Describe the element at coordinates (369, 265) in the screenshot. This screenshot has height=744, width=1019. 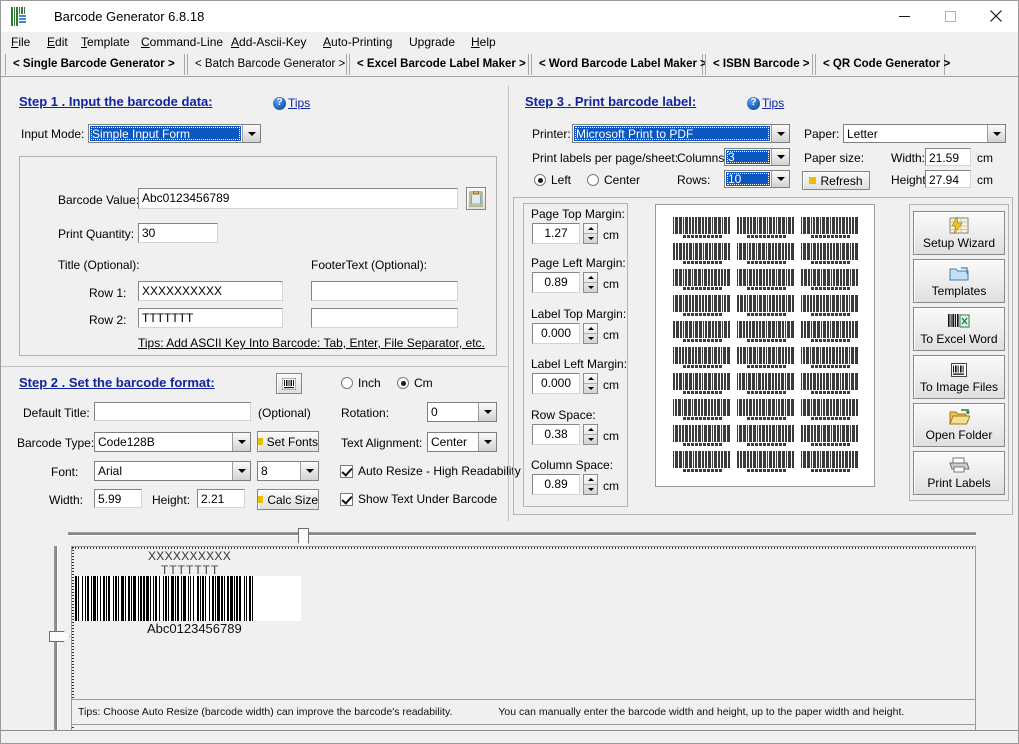
I see `footer-optional-label: FooterText (Optional):` at that location.